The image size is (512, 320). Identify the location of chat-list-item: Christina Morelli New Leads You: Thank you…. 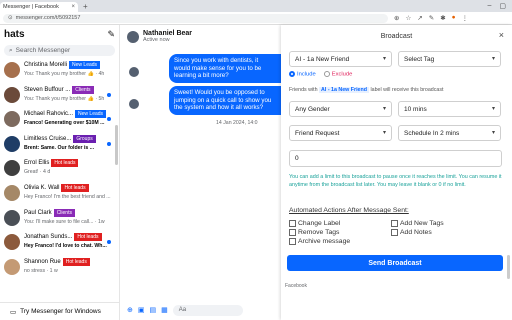
(59, 71).